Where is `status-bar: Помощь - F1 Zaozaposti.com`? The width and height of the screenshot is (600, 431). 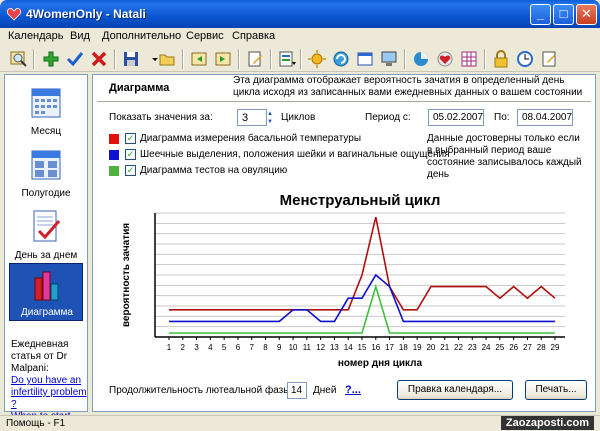
status-bar: Помощь - F1 Zaozaposti.com is located at coordinates (300, 423).